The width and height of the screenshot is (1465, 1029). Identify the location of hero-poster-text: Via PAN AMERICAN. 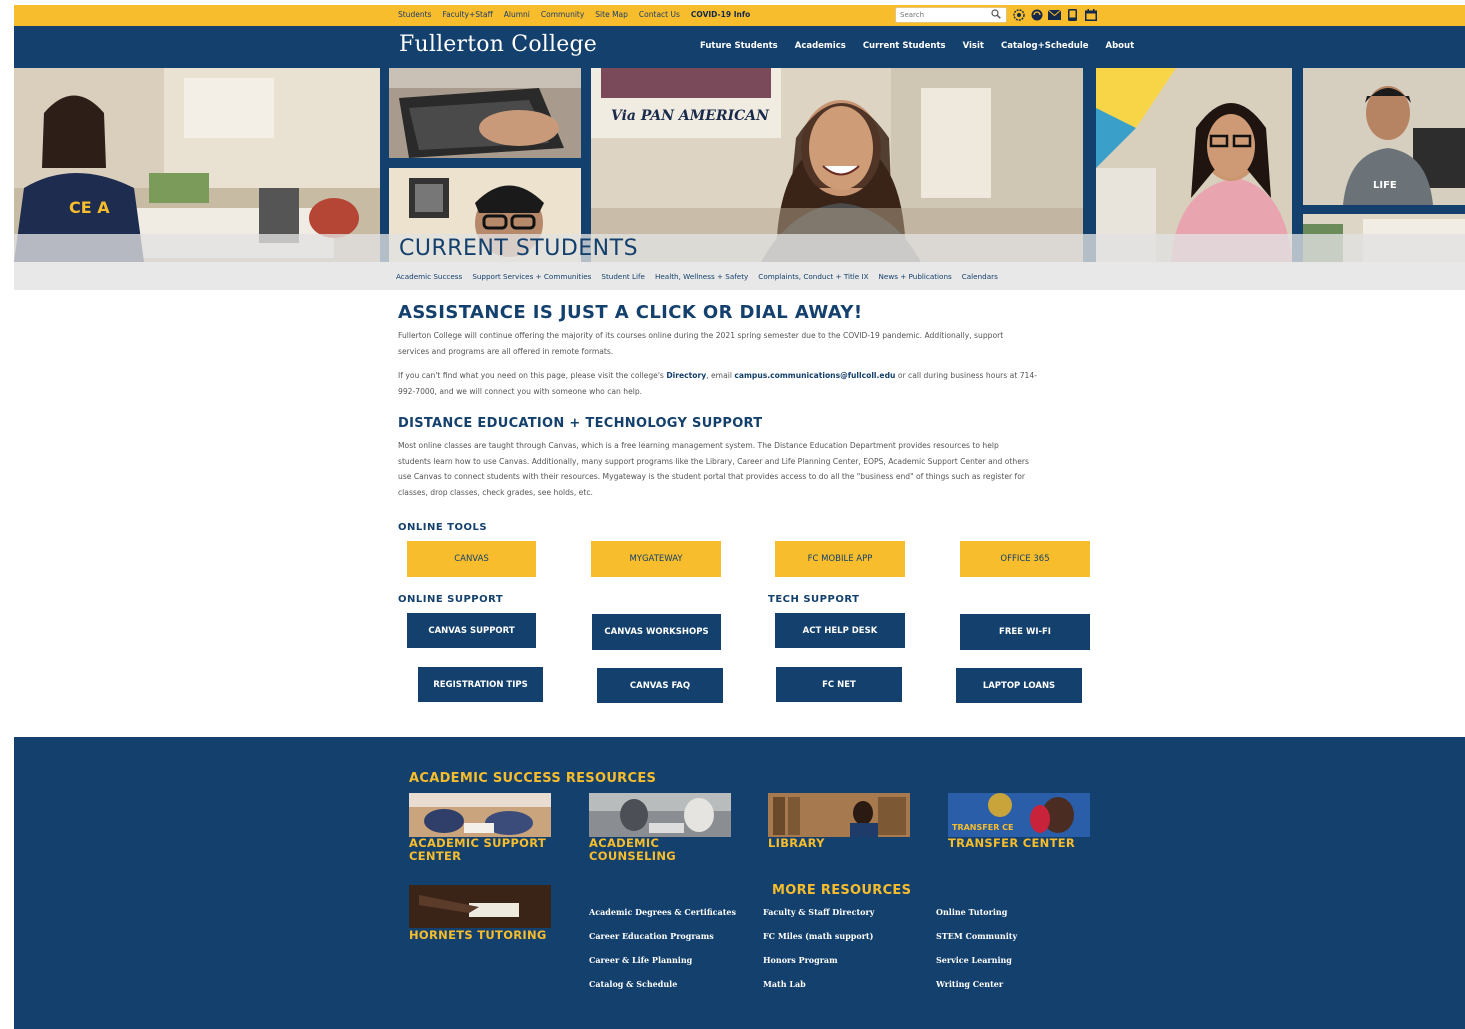
(690, 116).